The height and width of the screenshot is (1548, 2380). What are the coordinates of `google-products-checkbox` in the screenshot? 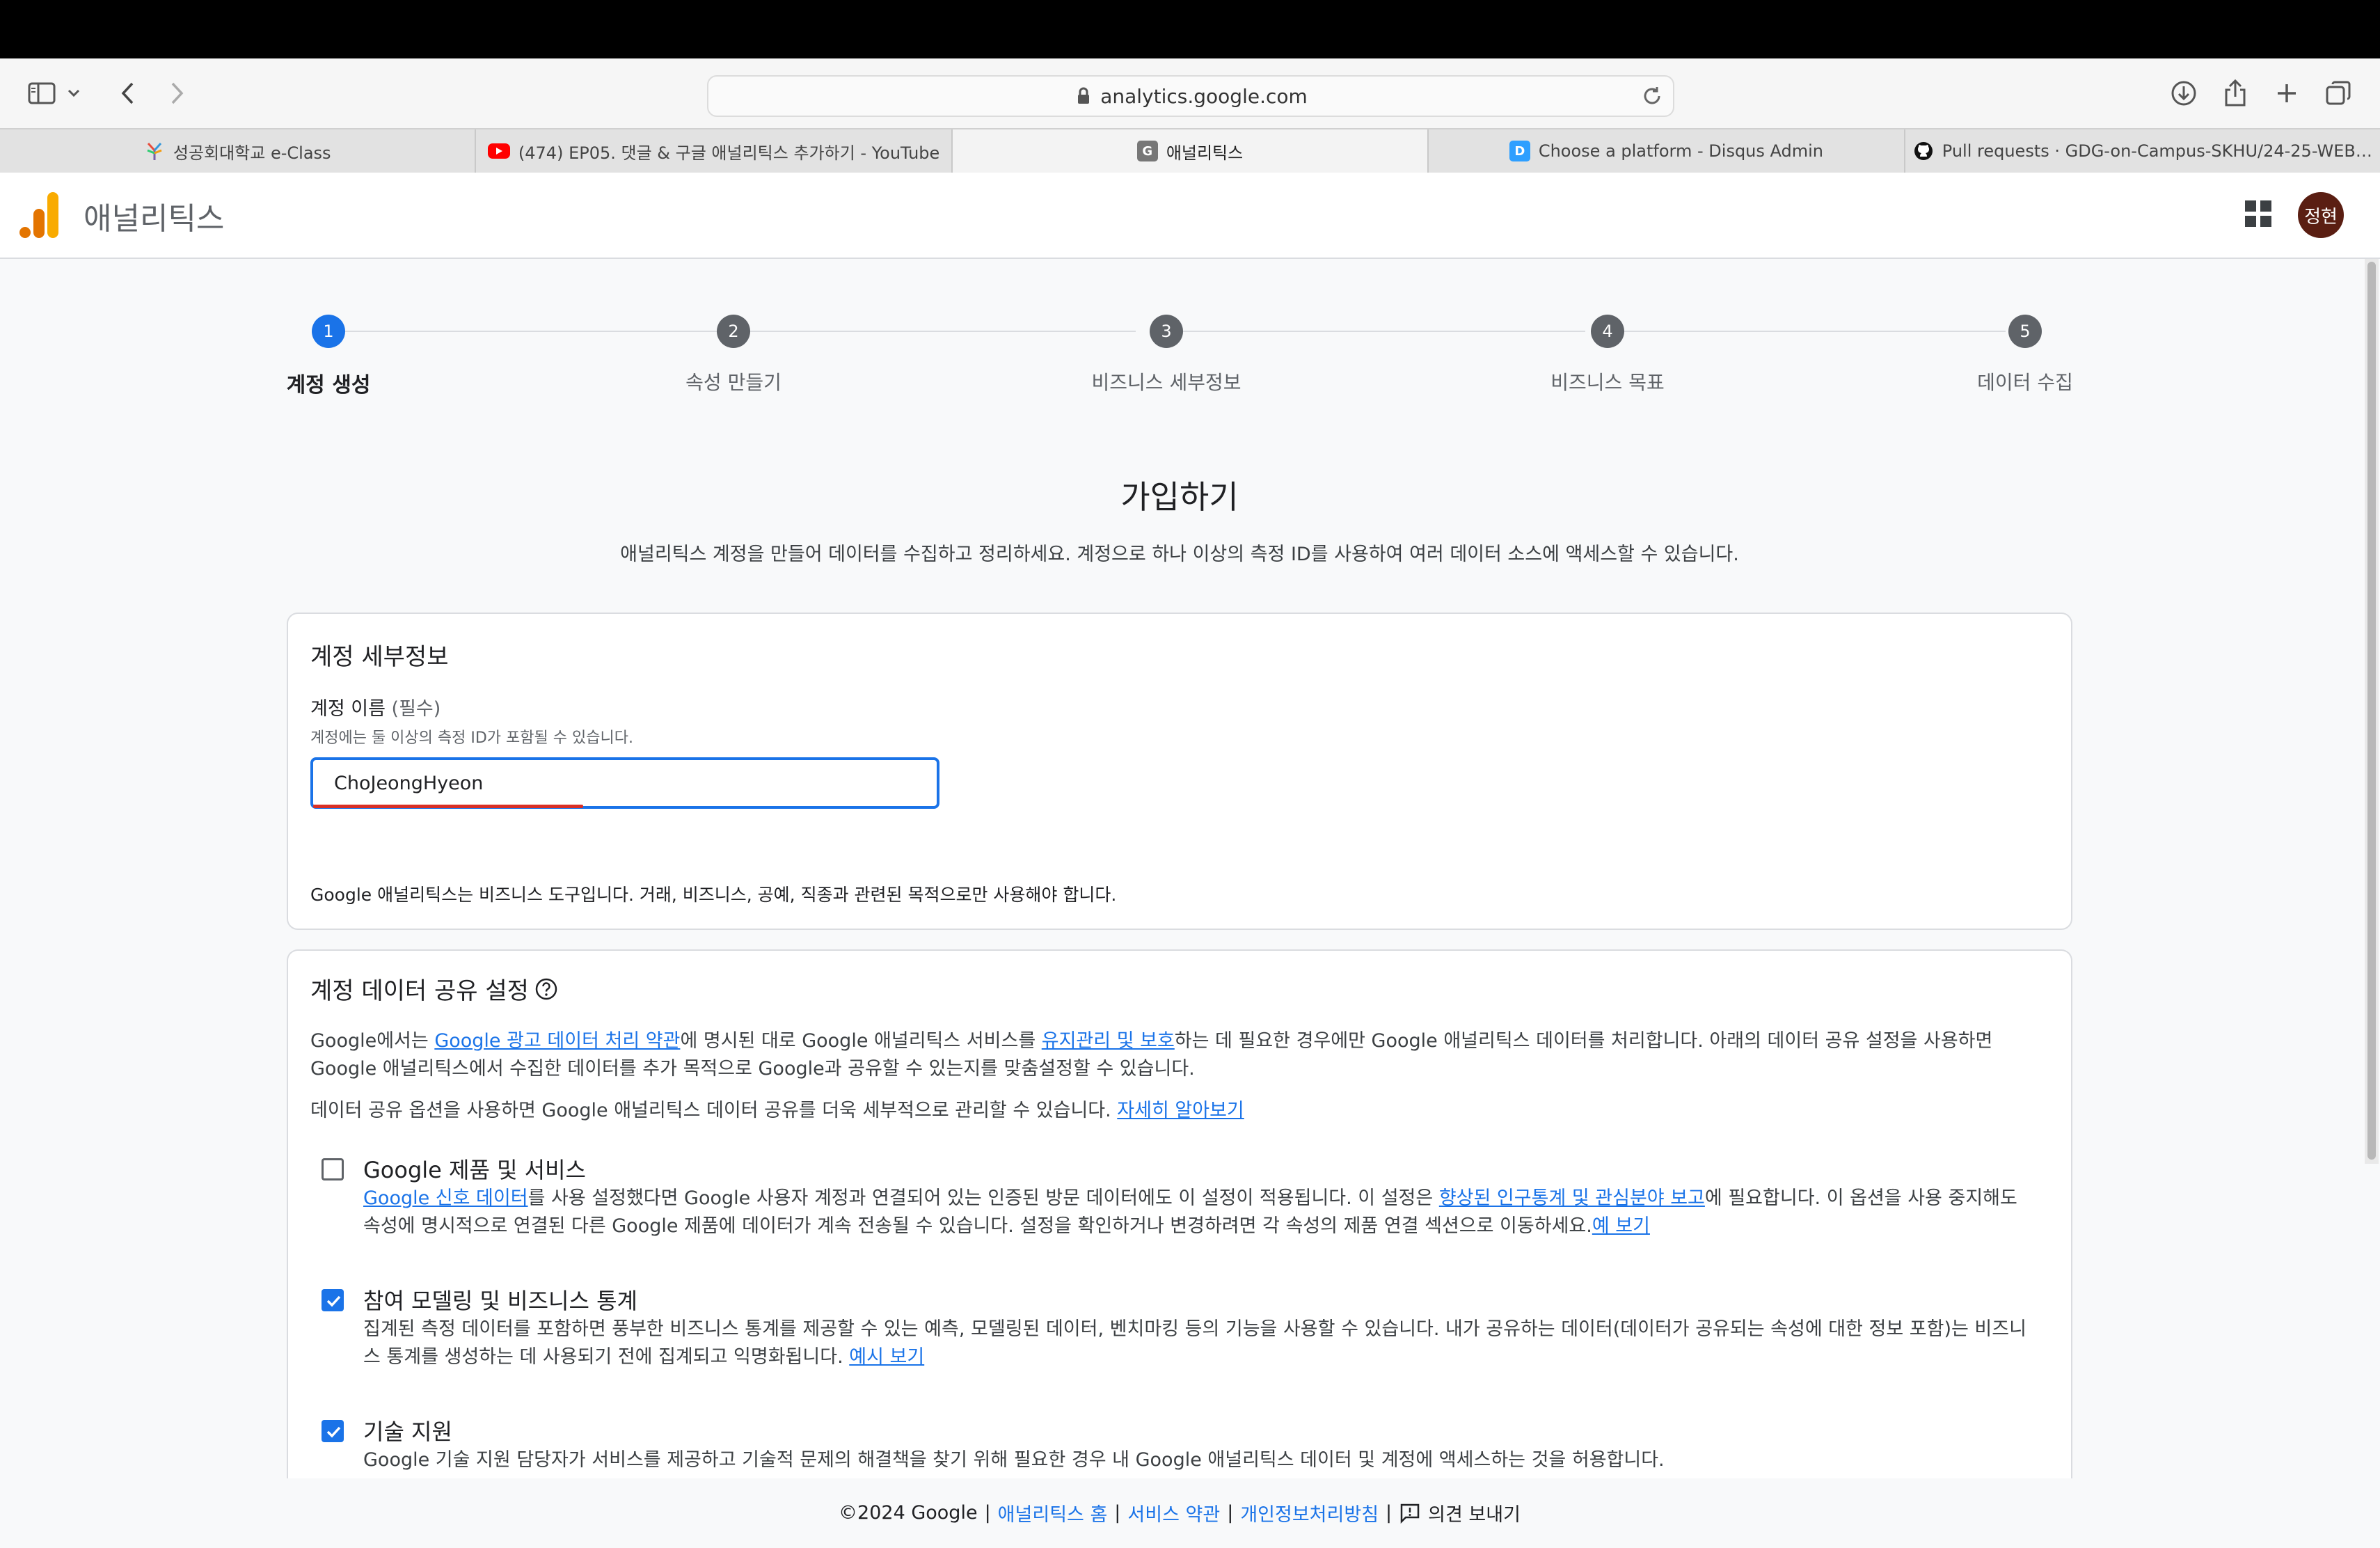 It's located at (333, 1169).